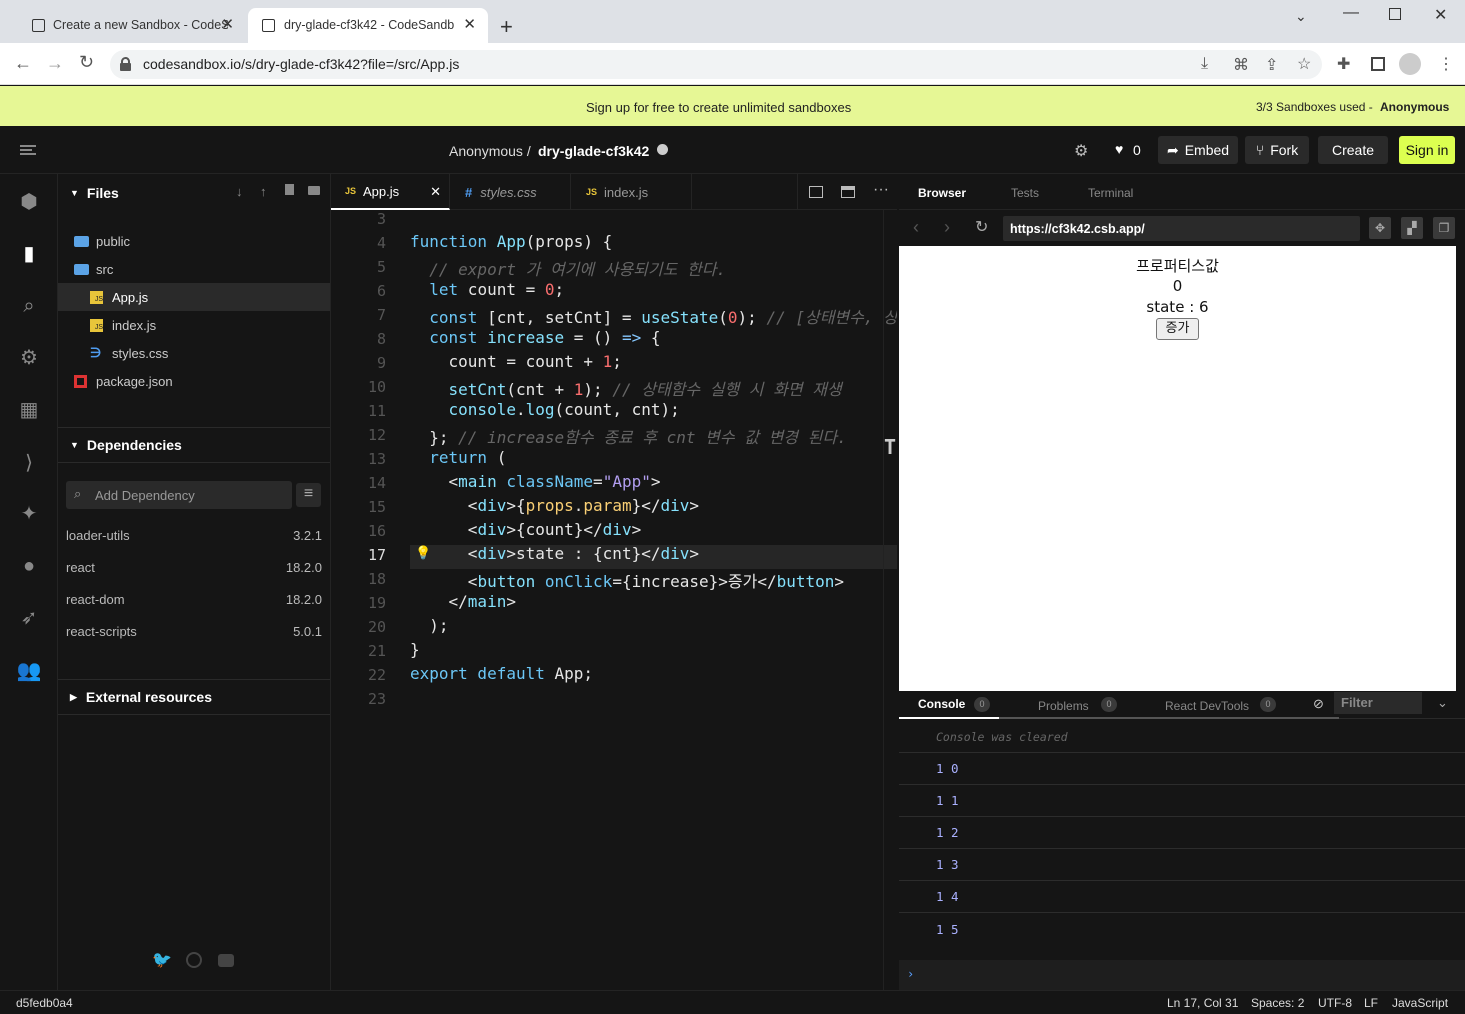 The height and width of the screenshot is (1014, 1465). What do you see at coordinates (96, 352) in the screenshot?
I see `css-file-icon: ∋` at bounding box center [96, 352].